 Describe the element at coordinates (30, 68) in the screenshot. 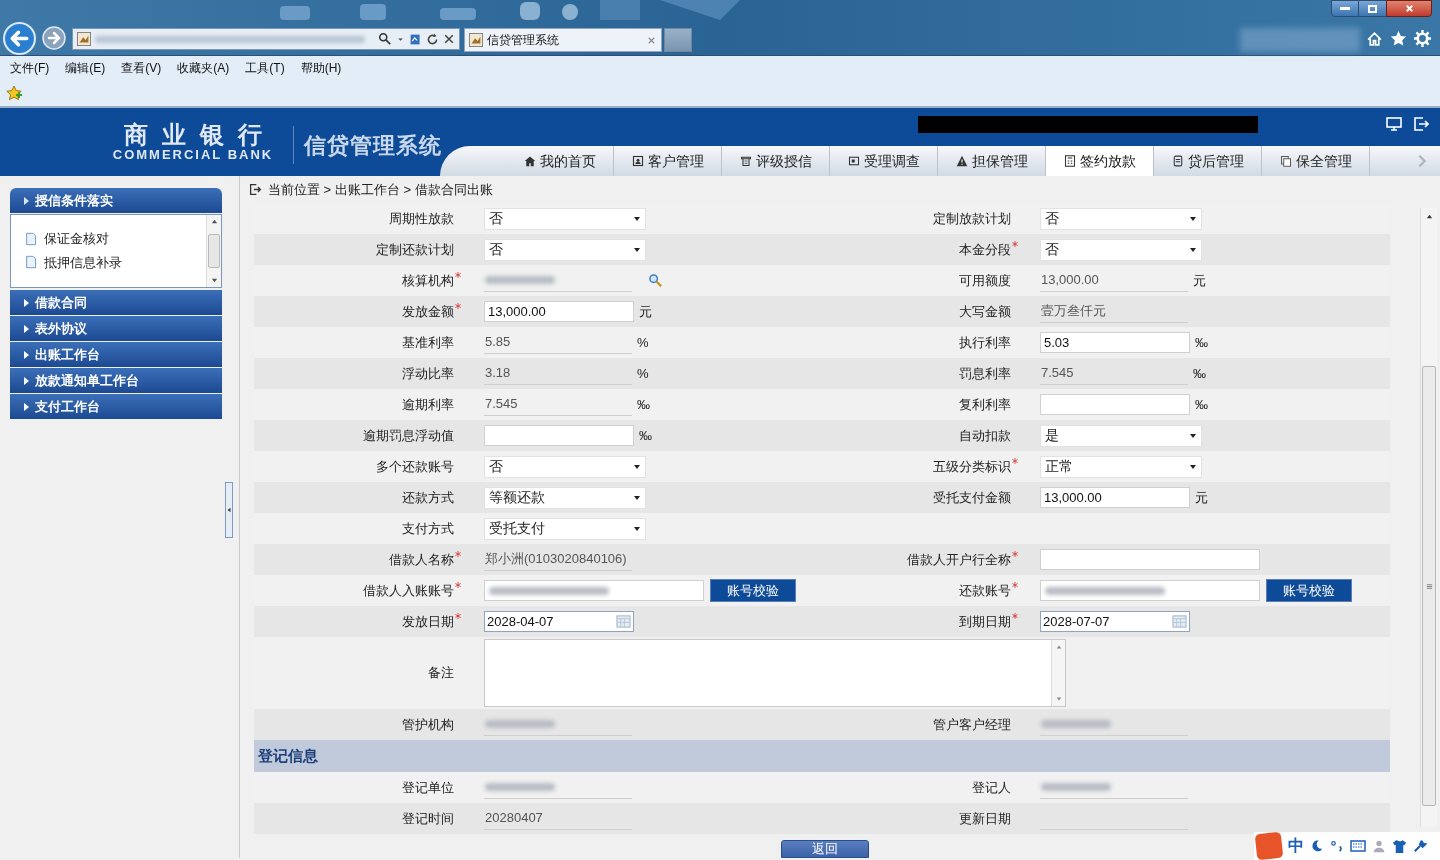

I see `menu-item: 文件(F)` at that location.